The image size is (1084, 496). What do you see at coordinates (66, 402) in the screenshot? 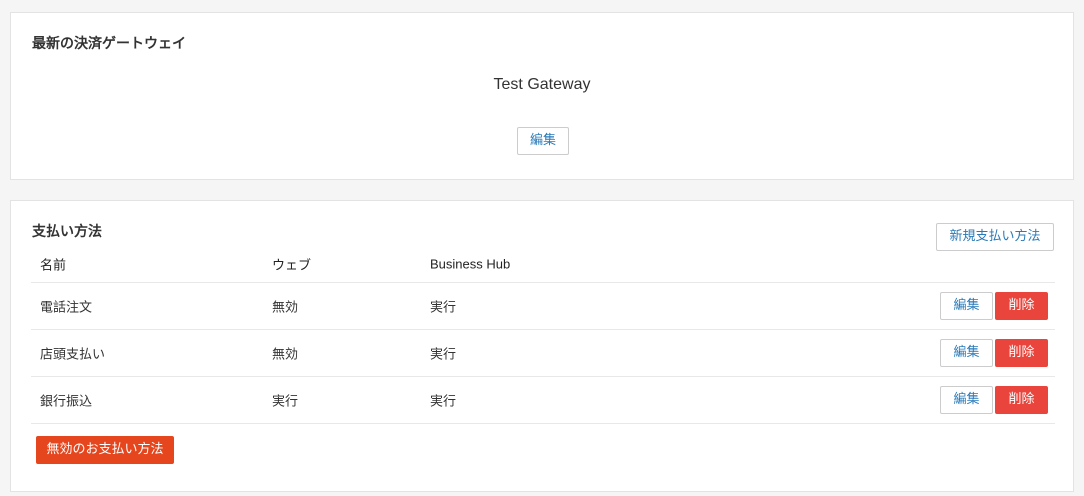
I see `method-name: 銀行振込` at bounding box center [66, 402].